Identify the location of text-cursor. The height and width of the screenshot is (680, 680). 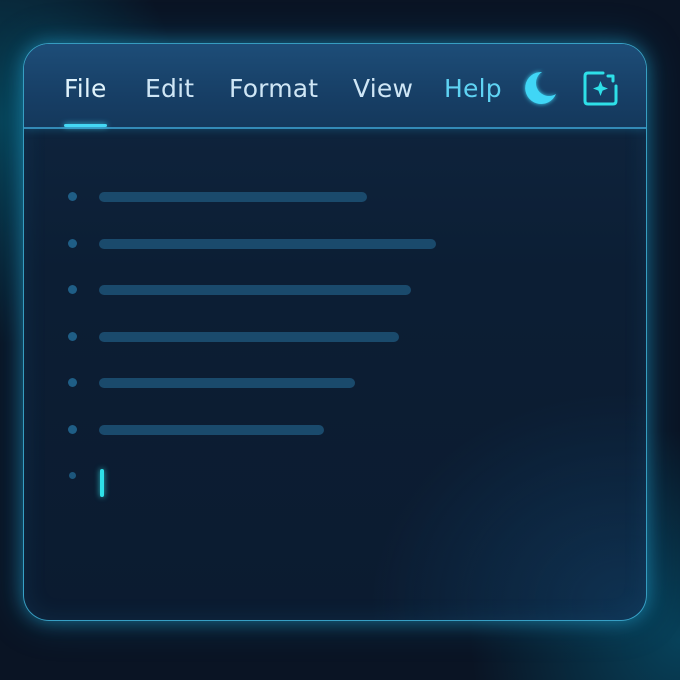
(102, 483).